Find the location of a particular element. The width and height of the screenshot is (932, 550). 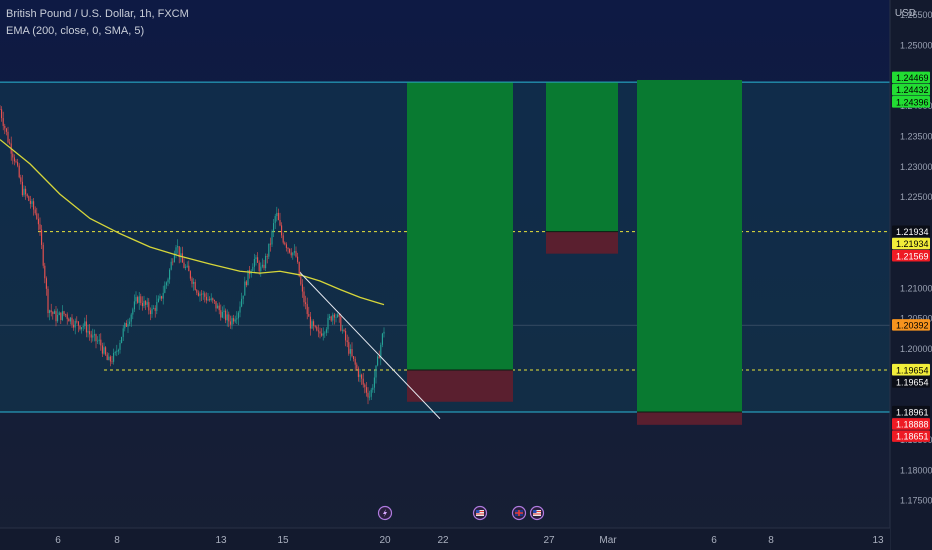

us-flag-canton is located at coordinates (535, 511).